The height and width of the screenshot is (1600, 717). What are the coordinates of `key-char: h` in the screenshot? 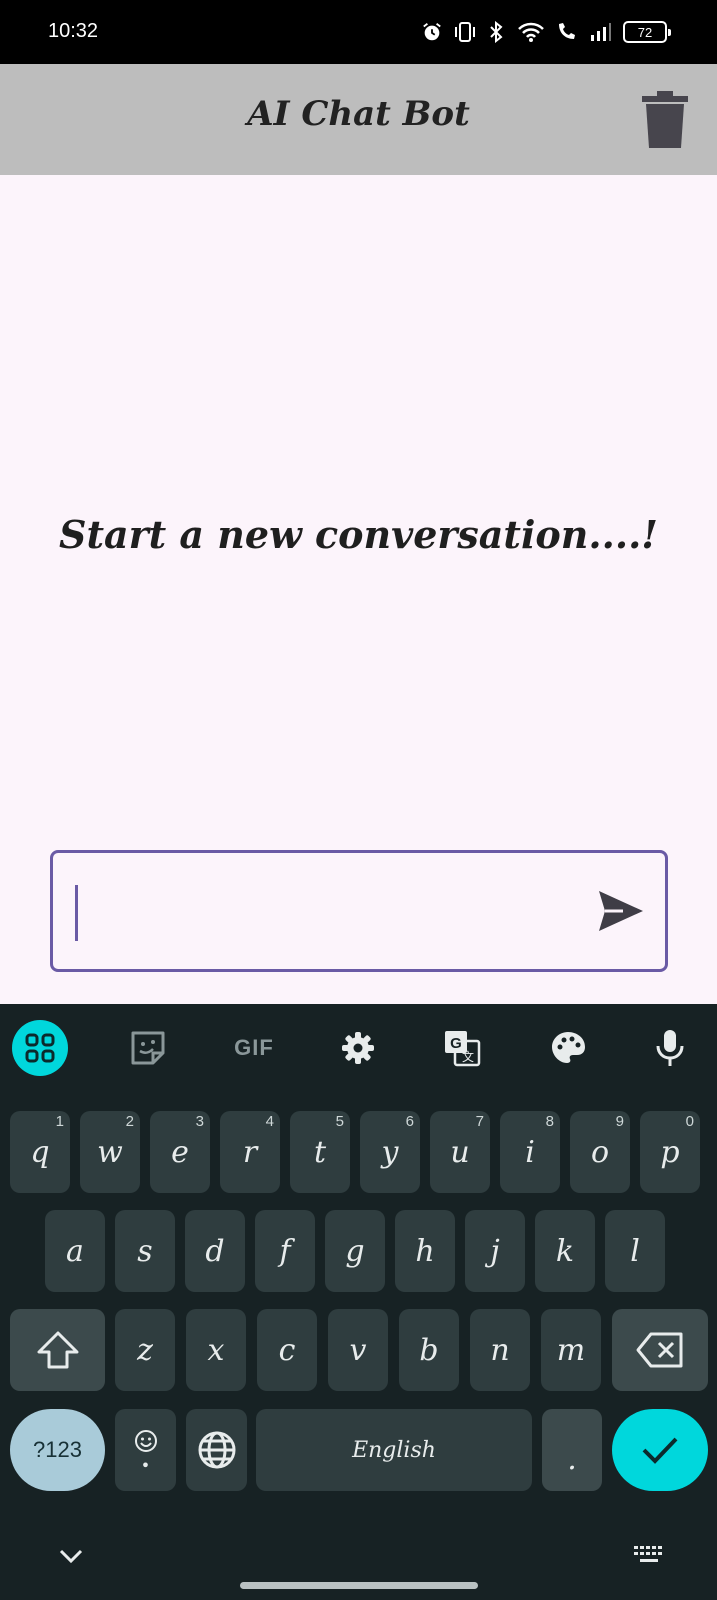 It's located at (425, 1251).